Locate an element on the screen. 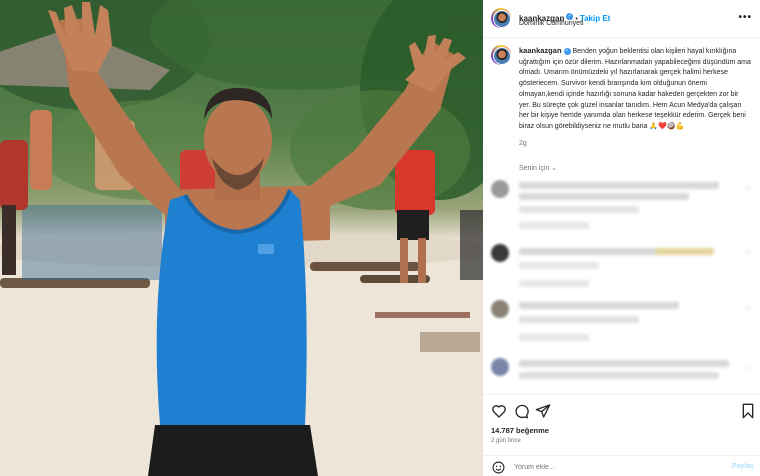  add-comment-bar: Paylaş is located at coordinates (621, 465).